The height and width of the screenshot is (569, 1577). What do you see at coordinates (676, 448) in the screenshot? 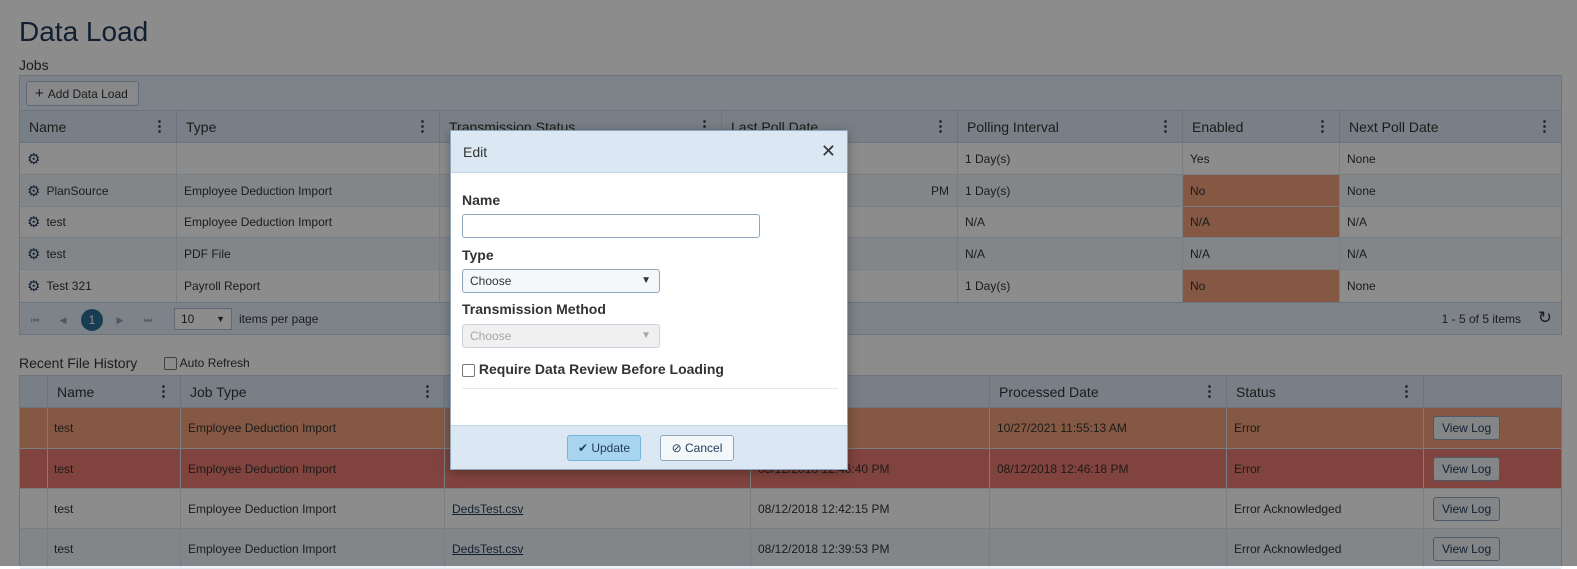
I see `cancel-icon: ⊘` at bounding box center [676, 448].